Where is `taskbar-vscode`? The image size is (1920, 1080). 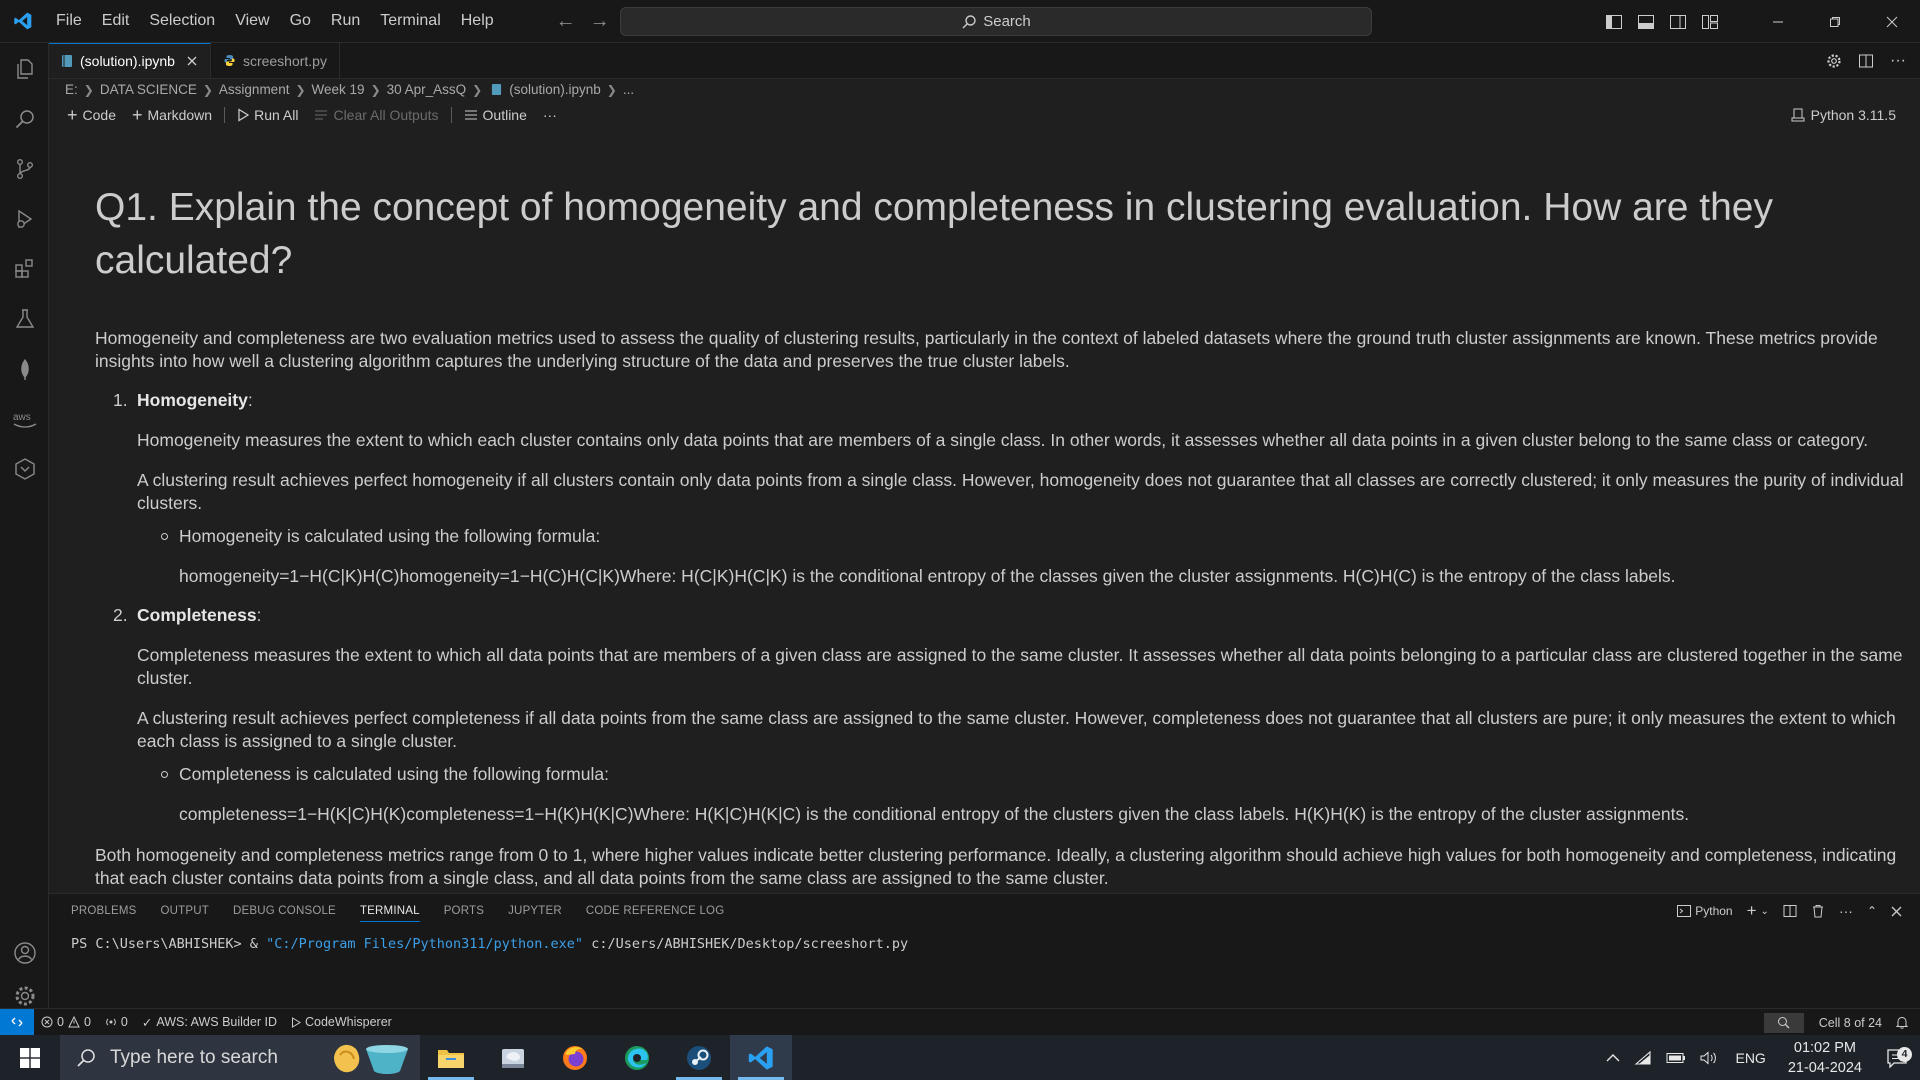 taskbar-vscode is located at coordinates (761, 1057).